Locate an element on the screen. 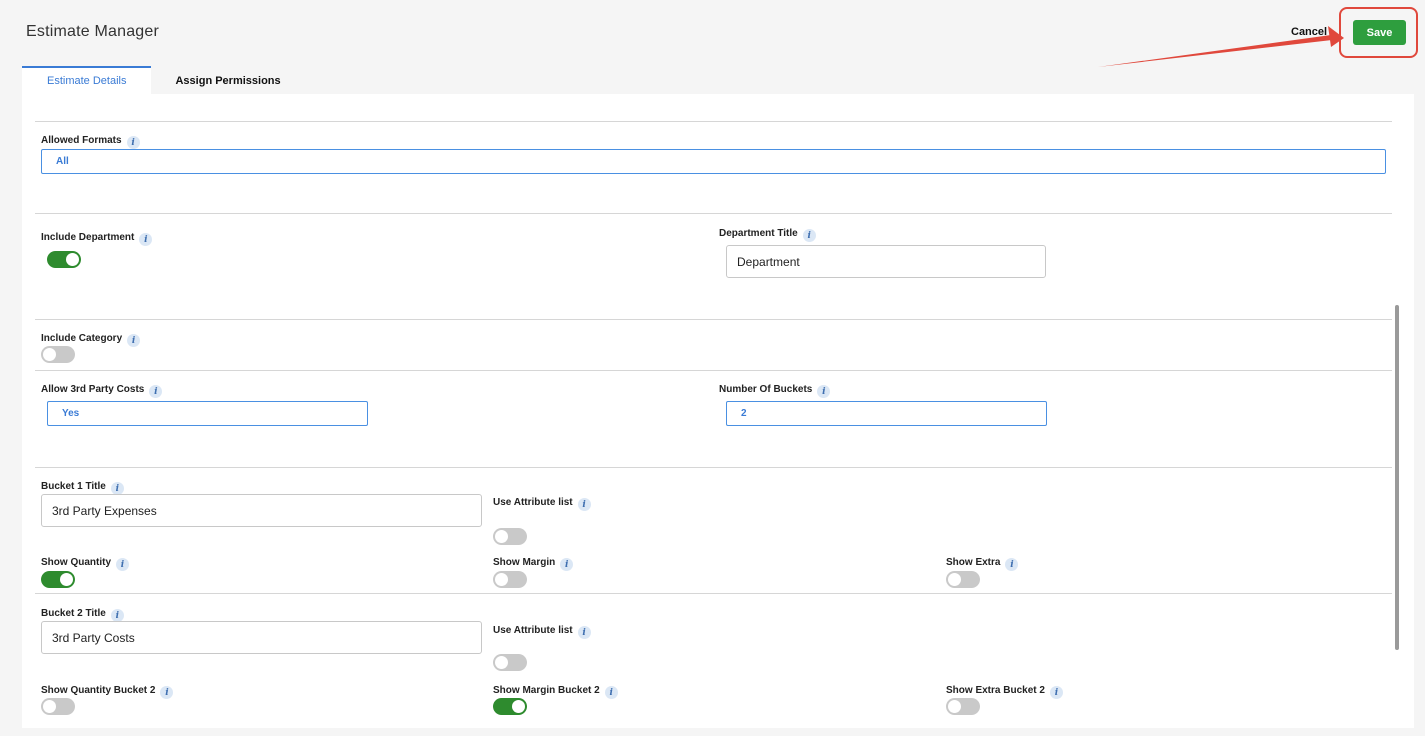 Image resolution: width=1425 pixels, height=736 pixels. show-margin-label: Show Margin i is located at coordinates (533, 562).